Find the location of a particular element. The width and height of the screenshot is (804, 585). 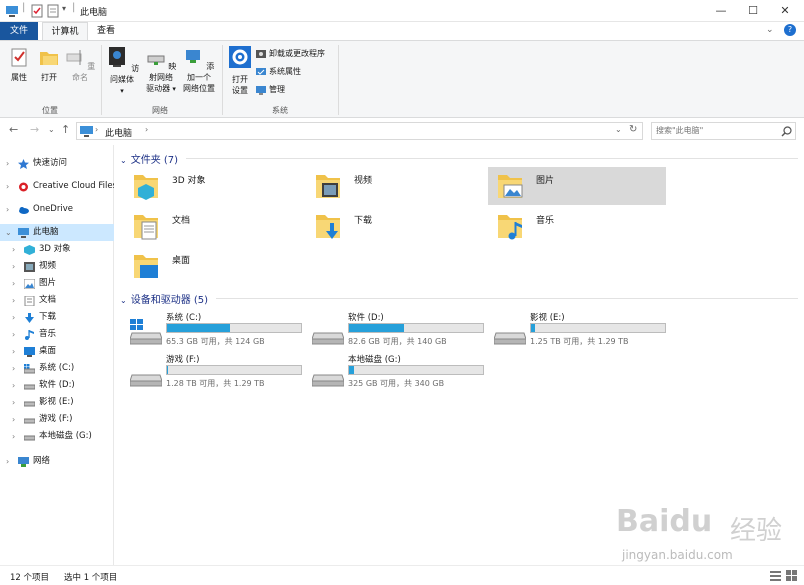

map-network-drive-button: 映射网络 驱动器 ▾ is located at coordinates (161, 71).